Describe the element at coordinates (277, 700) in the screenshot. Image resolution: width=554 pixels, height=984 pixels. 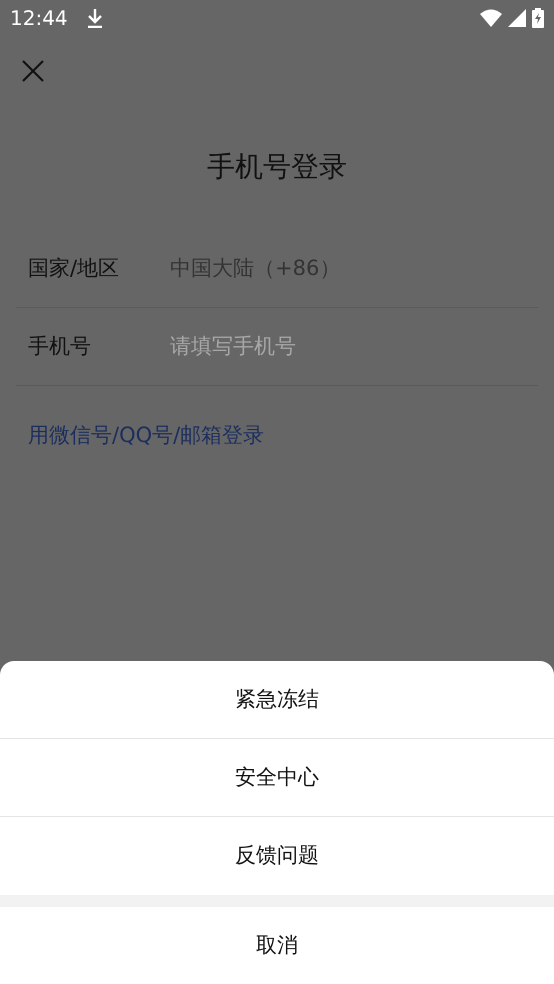
I see `sheet-option: 紧急冻结` at that location.